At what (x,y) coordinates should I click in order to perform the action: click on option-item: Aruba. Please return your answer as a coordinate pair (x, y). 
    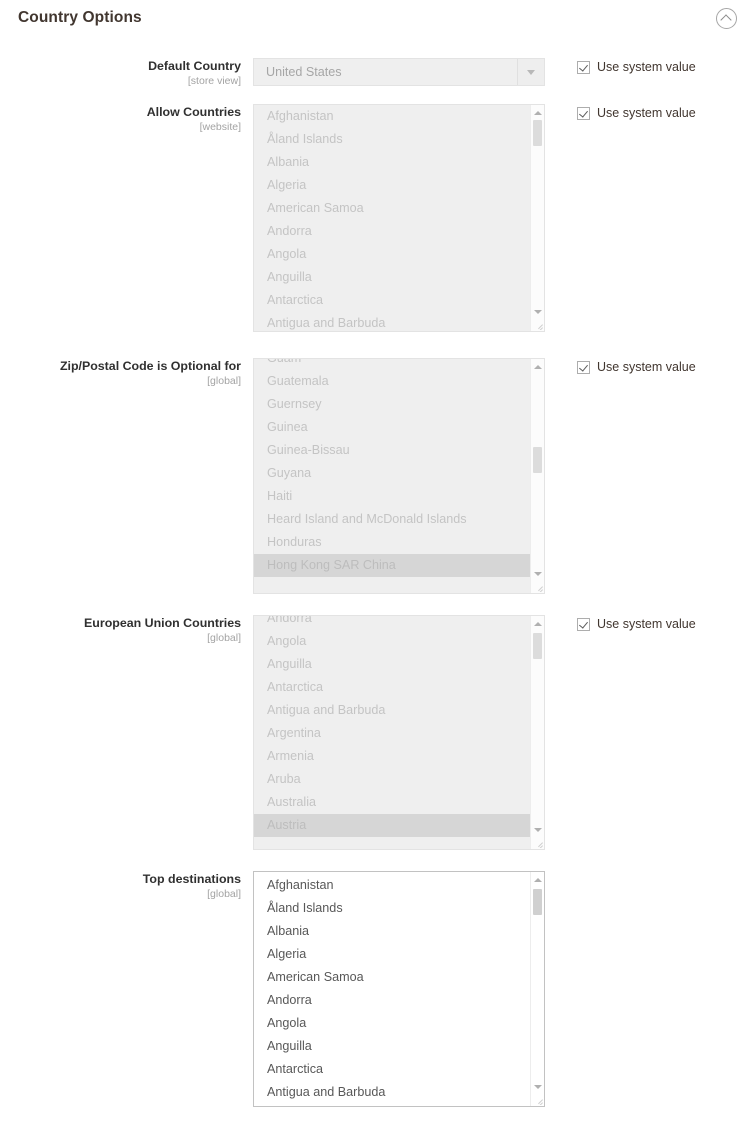
    Looking at the image, I should click on (392, 779).